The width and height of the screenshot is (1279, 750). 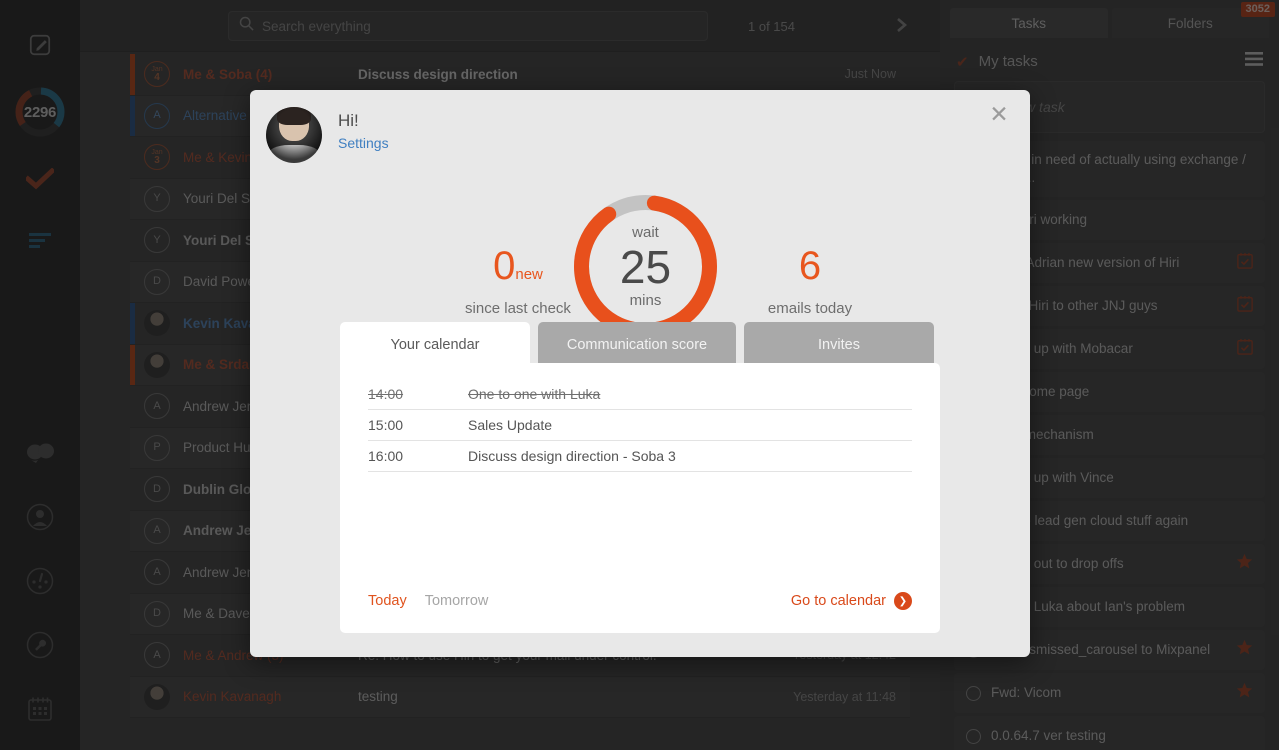 What do you see at coordinates (645, 233) in the screenshot?
I see `donut-top-label: wait` at bounding box center [645, 233].